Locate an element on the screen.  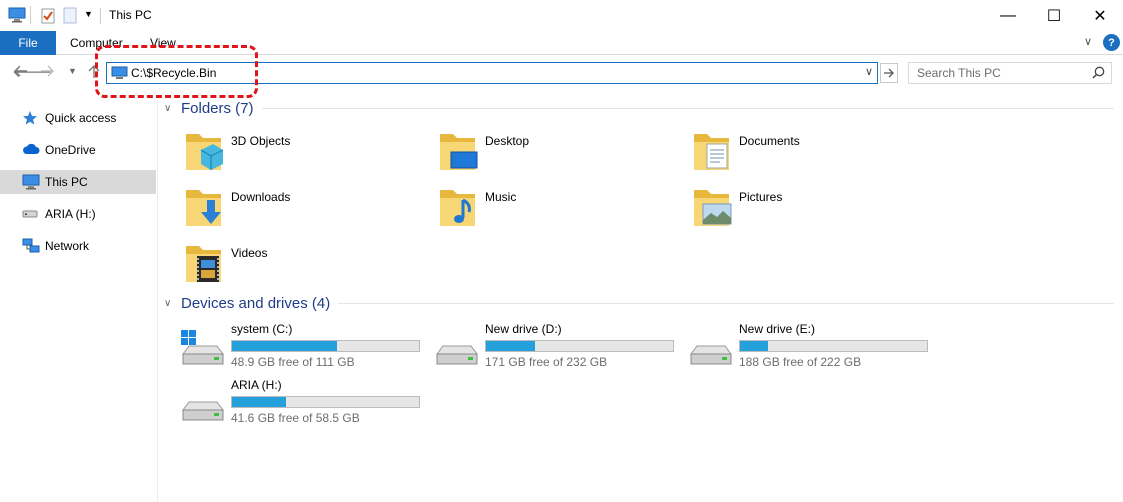
drive-name: ARIA (H:) is located at coordinates (256, 385).